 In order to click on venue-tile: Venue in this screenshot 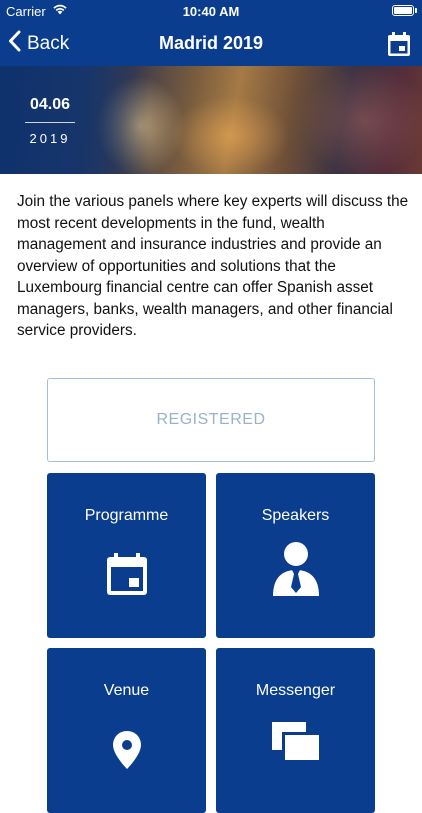, I will do `click(126, 730)`.